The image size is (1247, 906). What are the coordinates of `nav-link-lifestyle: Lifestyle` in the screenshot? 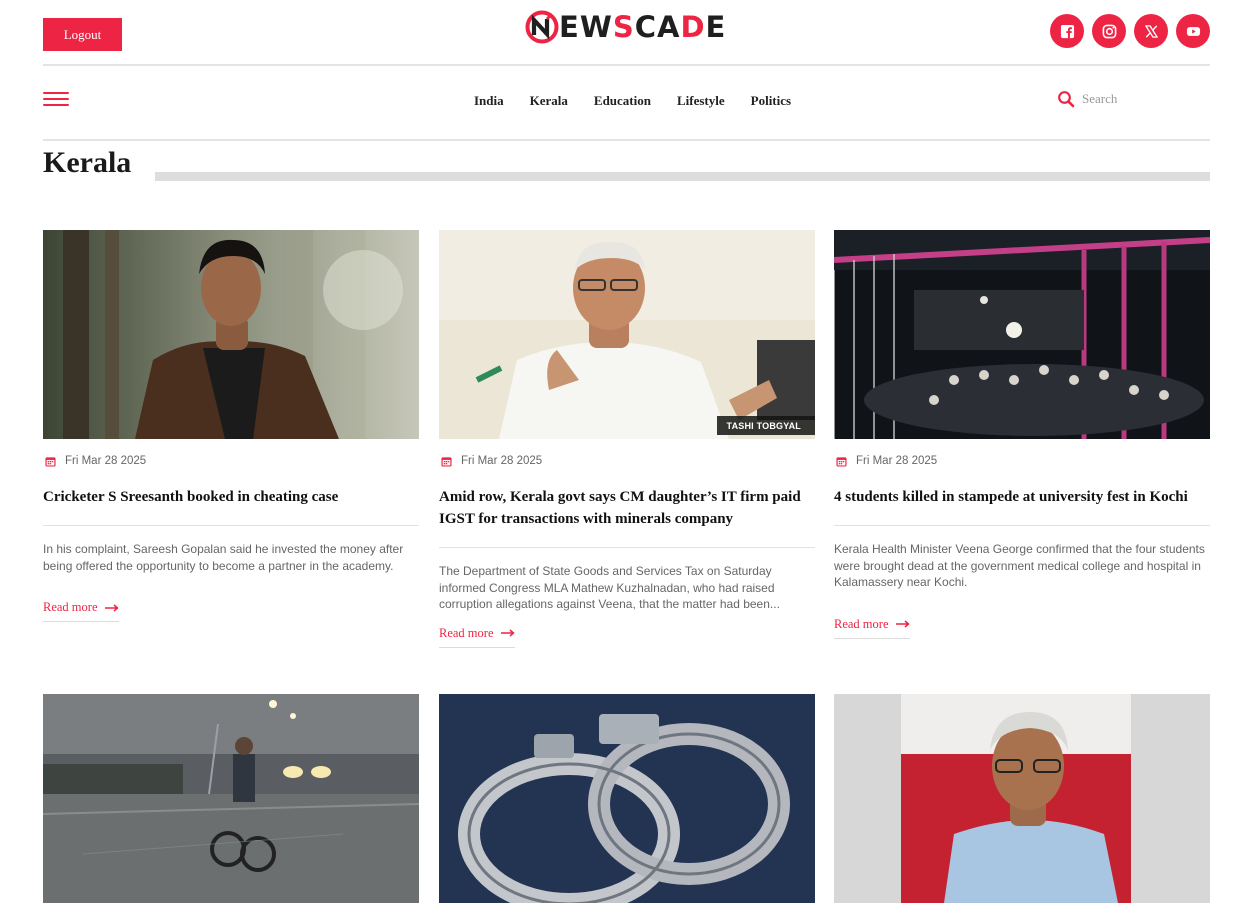 It's located at (701, 101).